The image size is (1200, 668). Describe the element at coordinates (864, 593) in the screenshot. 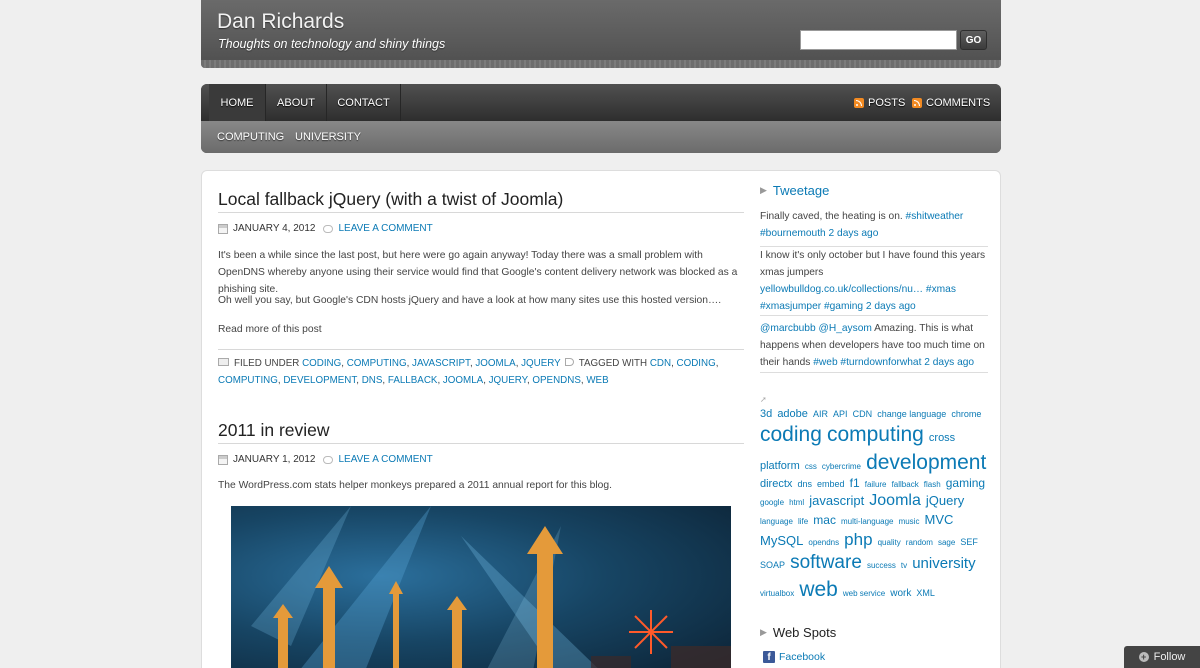

I see `tag-cloud-link: web service` at that location.